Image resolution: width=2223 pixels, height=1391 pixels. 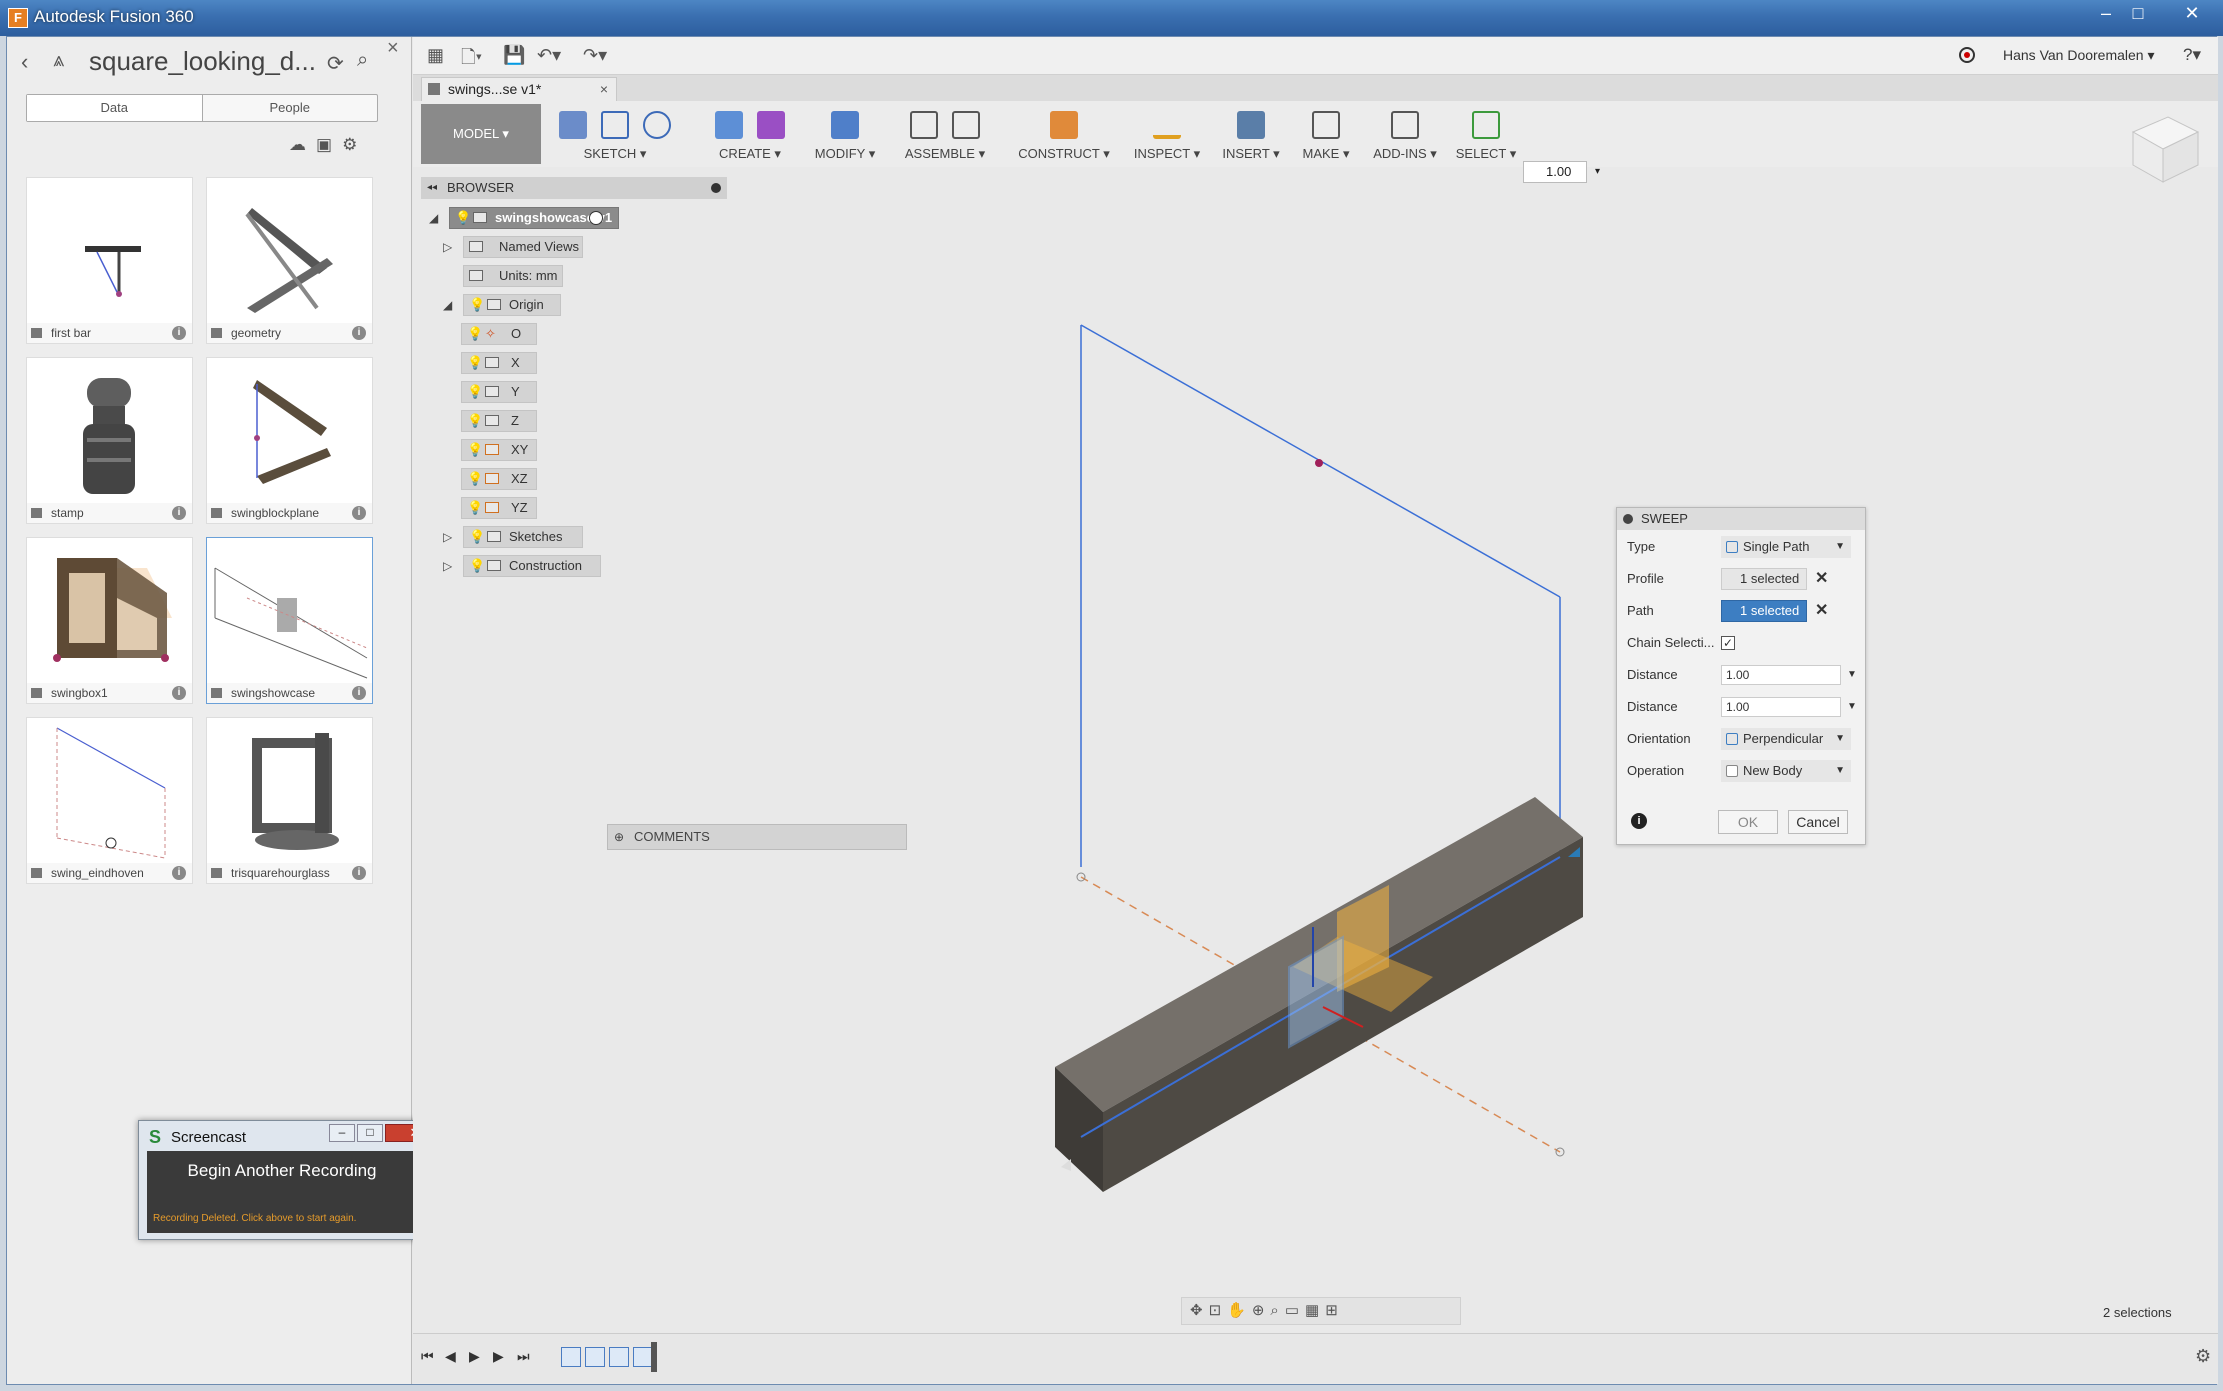 I want to click on path-selector: 1 selected, so click(x=1764, y=611).